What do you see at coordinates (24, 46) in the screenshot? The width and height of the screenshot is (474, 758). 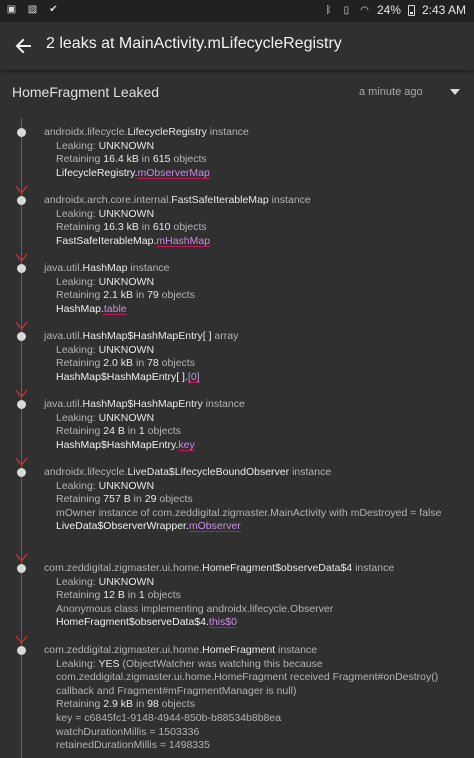 I see `back-arrow-icon` at bounding box center [24, 46].